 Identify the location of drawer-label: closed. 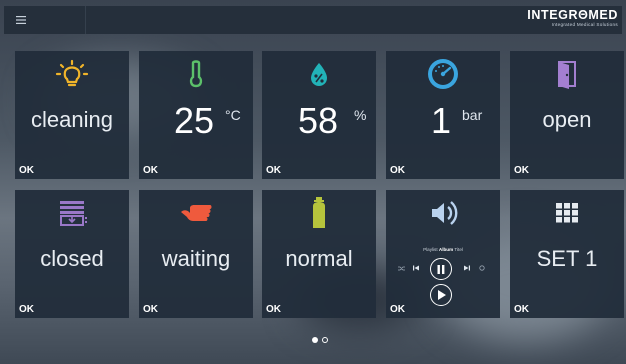
(72, 258).